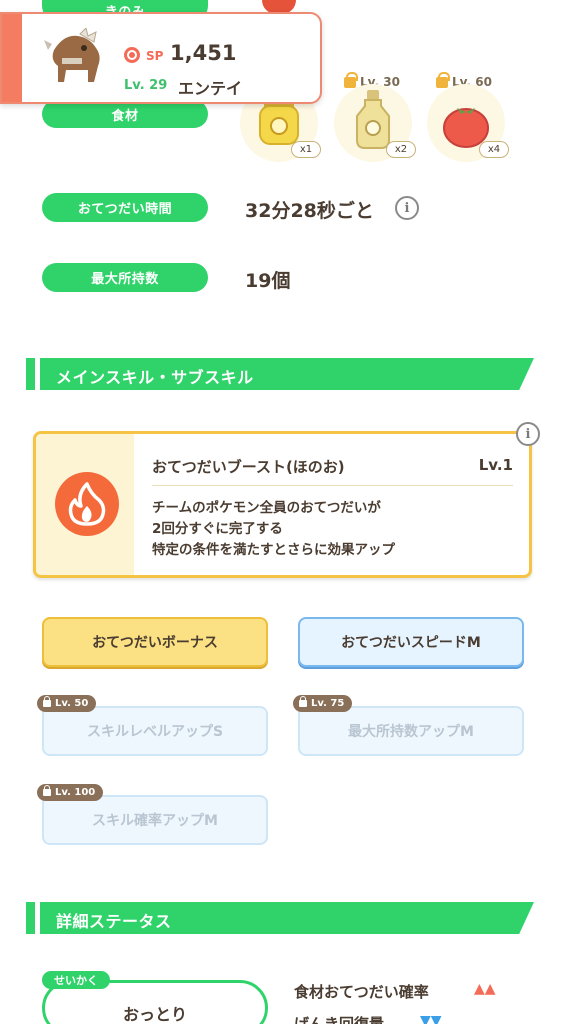 Image resolution: width=565 pixels, height=1024 pixels. Describe the element at coordinates (268, 281) in the screenshot. I see `max-carry-value: 19個` at that location.